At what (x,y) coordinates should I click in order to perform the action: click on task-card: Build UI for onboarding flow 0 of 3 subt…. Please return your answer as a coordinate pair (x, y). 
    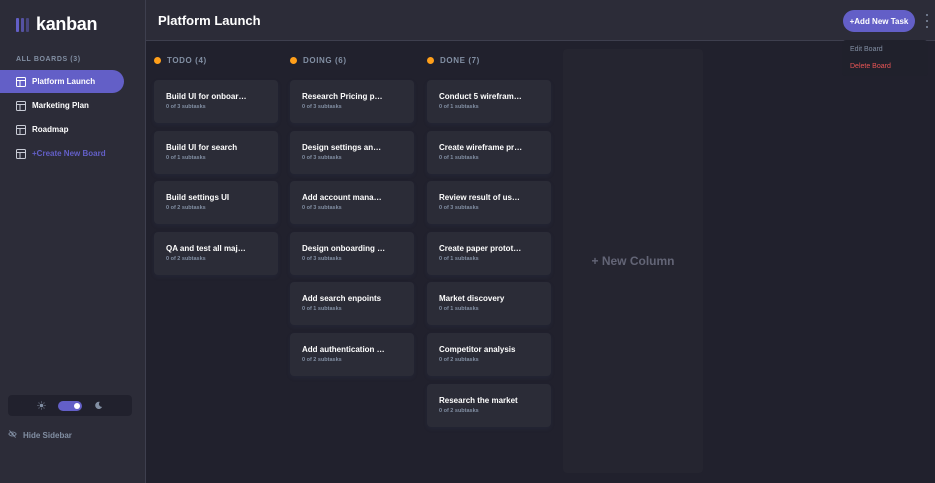
    Looking at the image, I should click on (216, 101).